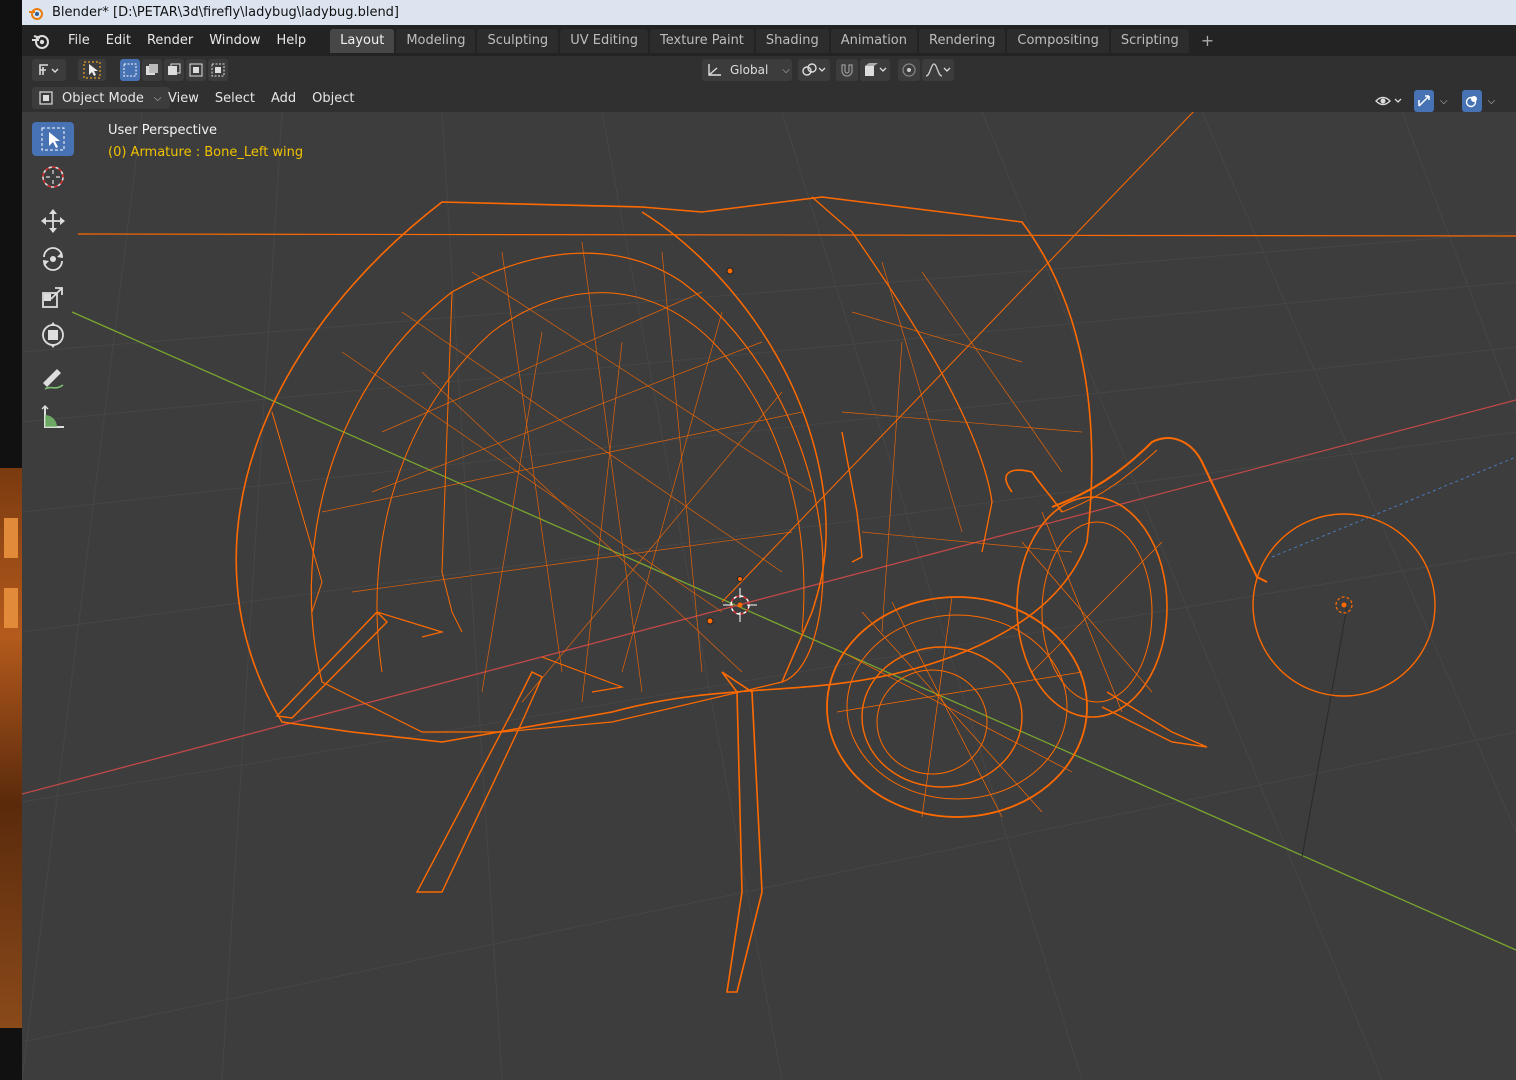 Image resolution: width=1516 pixels, height=1080 pixels. What do you see at coordinates (235, 98) in the screenshot?
I see `viewport-menu-select: Select` at bounding box center [235, 98].